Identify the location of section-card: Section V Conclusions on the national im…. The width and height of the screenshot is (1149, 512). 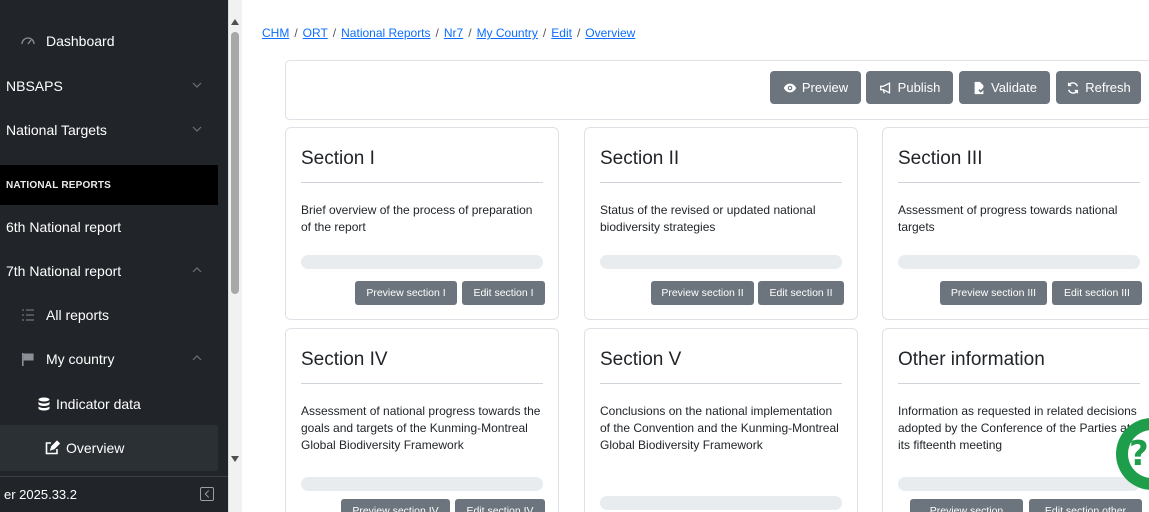
(721, 420).